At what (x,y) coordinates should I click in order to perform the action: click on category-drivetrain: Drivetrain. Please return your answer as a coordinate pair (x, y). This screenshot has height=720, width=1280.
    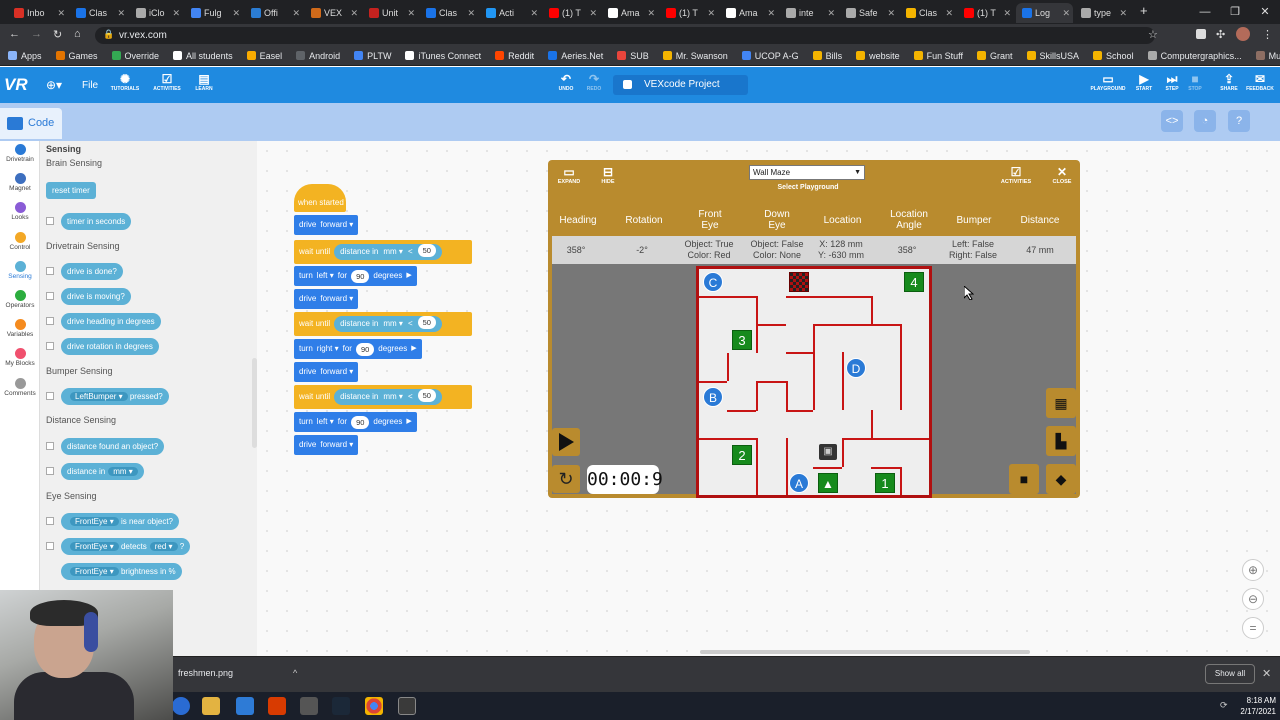
    Looking at the image, I should click on (20, 153).